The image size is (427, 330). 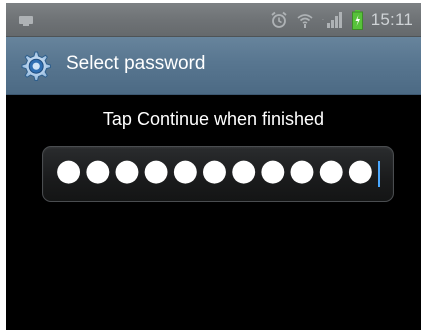 I want to click on status-icons: . 15:11, so click(x=341, y=19).